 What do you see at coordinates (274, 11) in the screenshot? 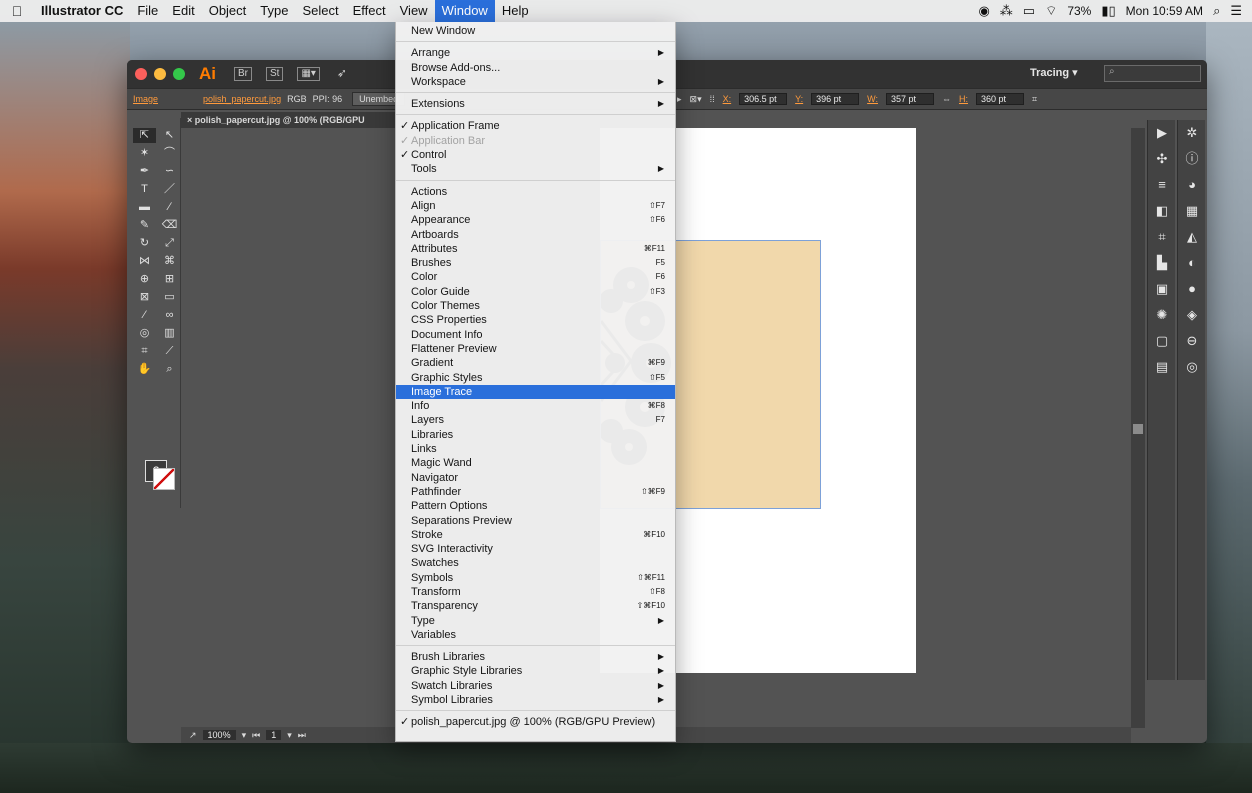
I see `menu-type: Type` at bounding box center [274, 11].